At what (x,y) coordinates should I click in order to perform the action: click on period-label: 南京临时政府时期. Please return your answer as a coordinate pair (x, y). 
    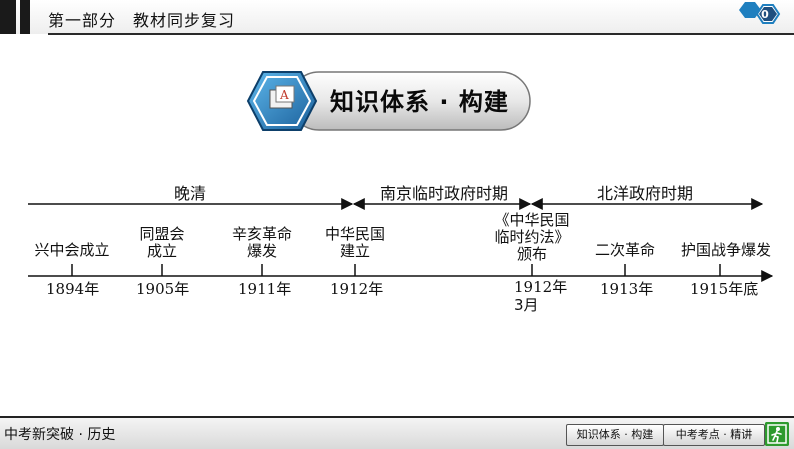
    Looking at the image, I should click on (443, 193).